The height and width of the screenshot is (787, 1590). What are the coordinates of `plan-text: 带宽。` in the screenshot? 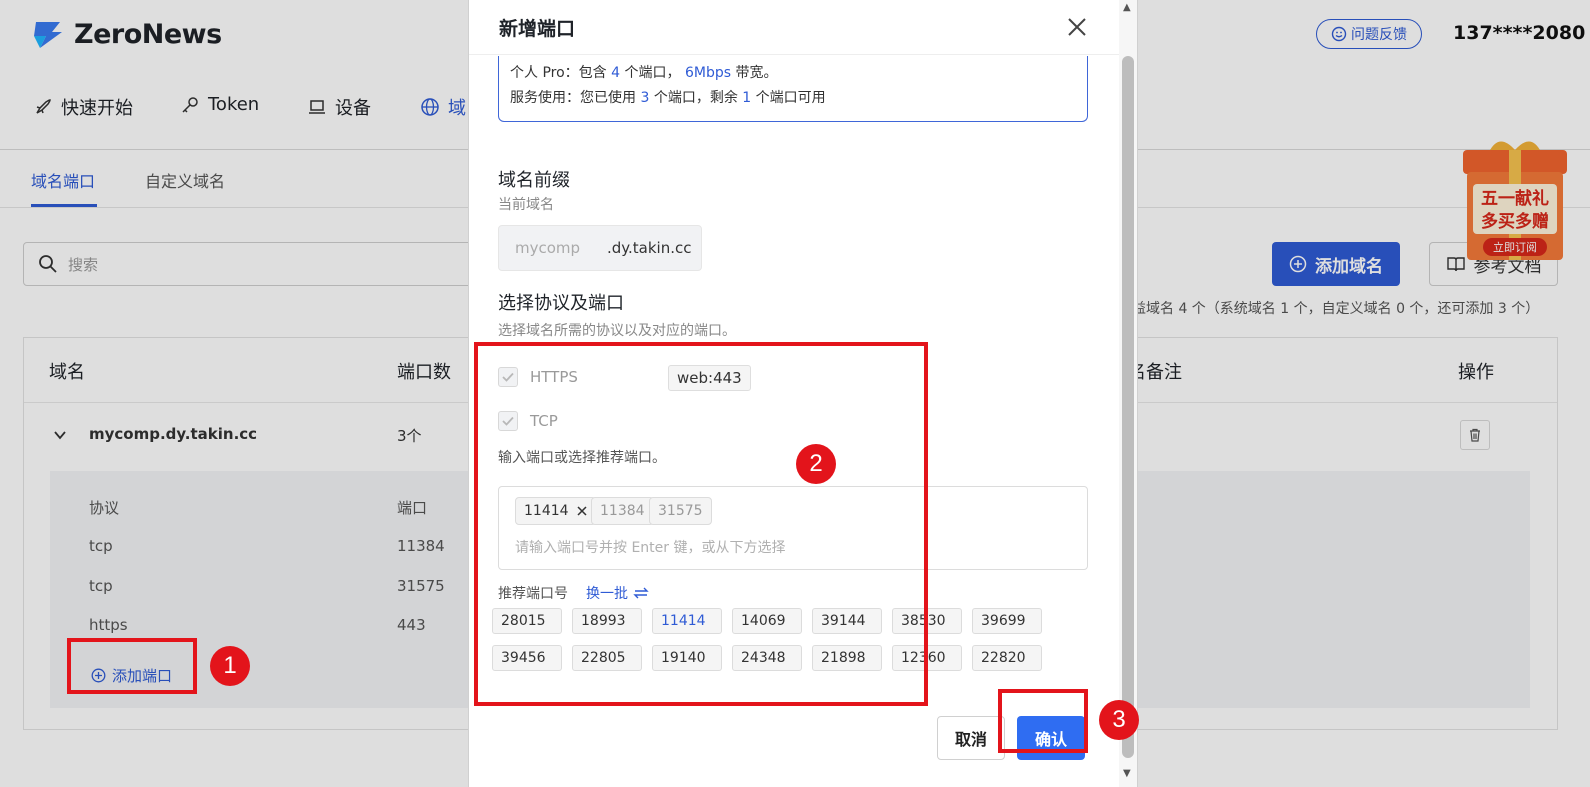 It's located at (754, 73).